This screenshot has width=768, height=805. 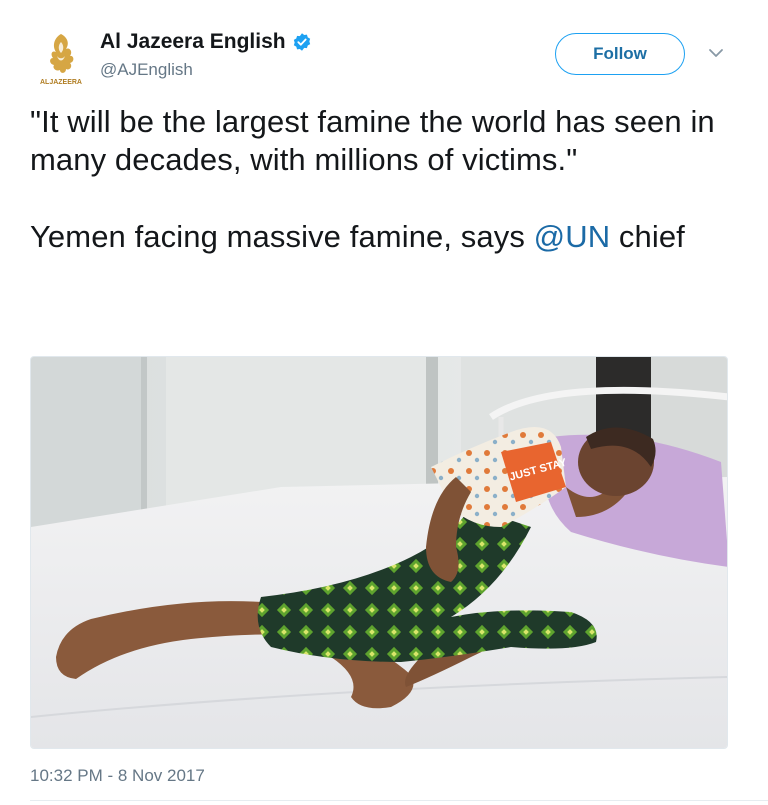 I want to click on author-name-row: Al Jazeera English, so click(x=206, y=42).